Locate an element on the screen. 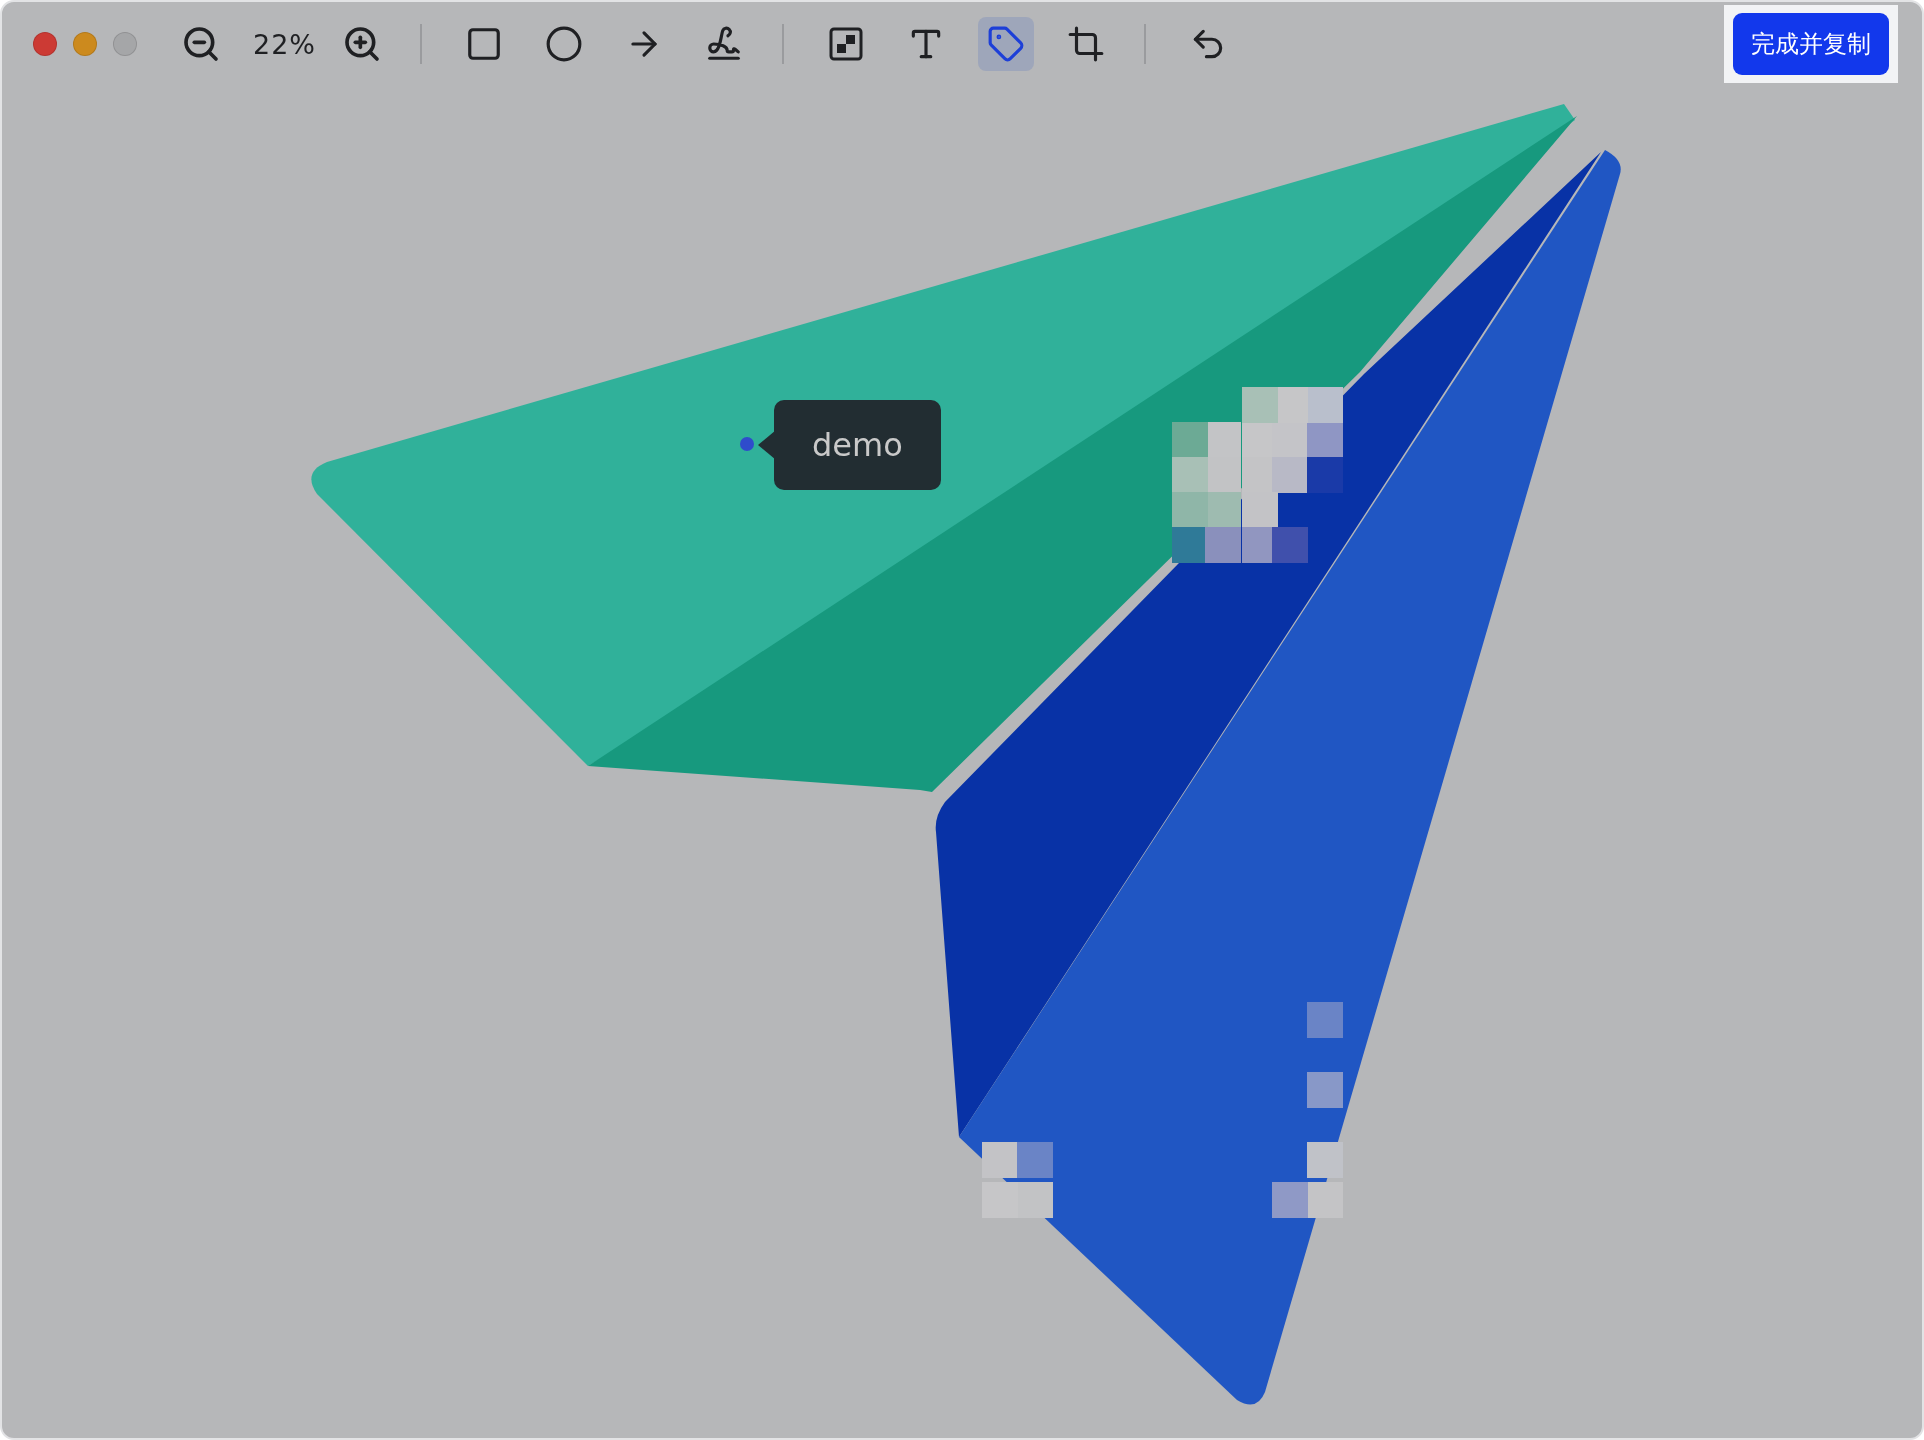 Image resolution: width=1924 pixels, height=1440 pixels. zoom-out-icon is located at coordinates (201, 44).